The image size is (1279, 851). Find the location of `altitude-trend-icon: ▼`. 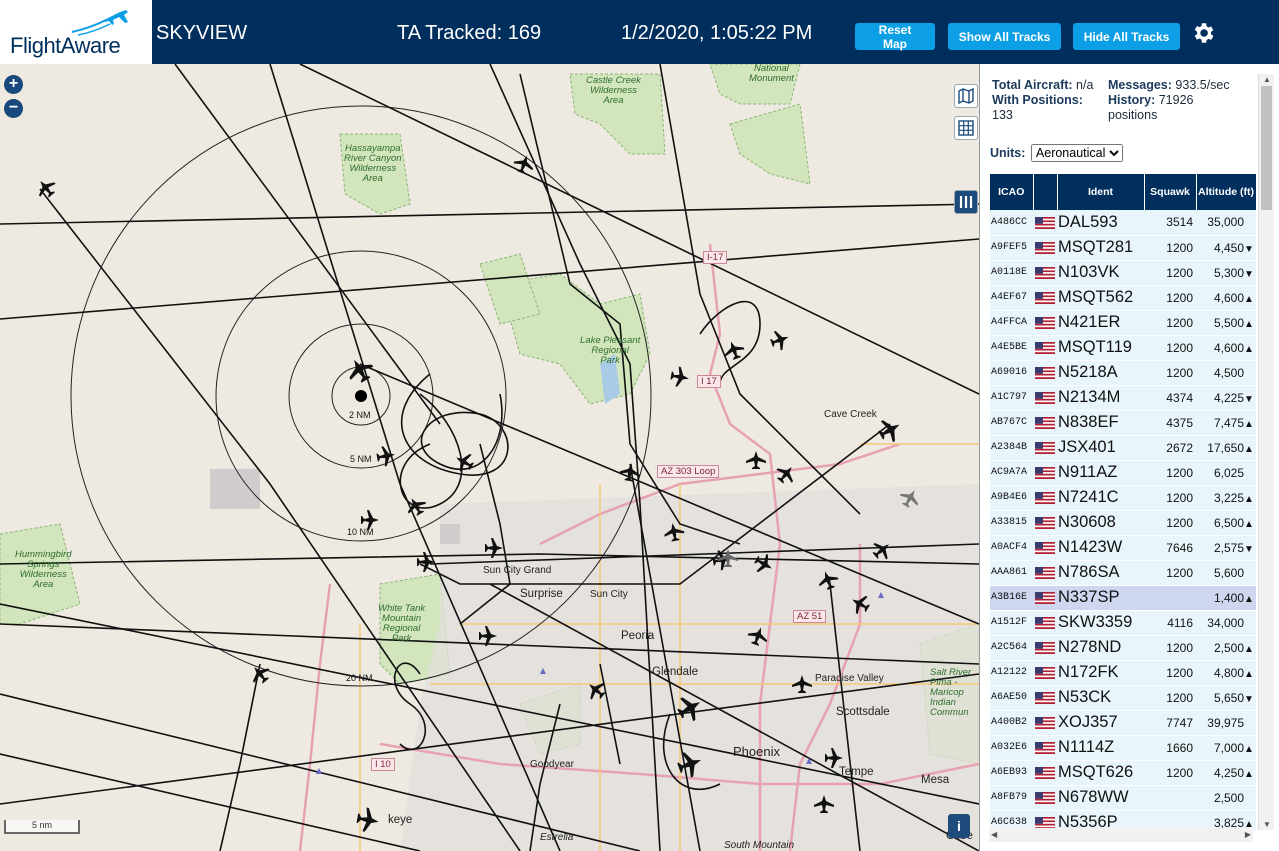

altitude-trend-icon: ▼ is located at coordinates (1249, 699).